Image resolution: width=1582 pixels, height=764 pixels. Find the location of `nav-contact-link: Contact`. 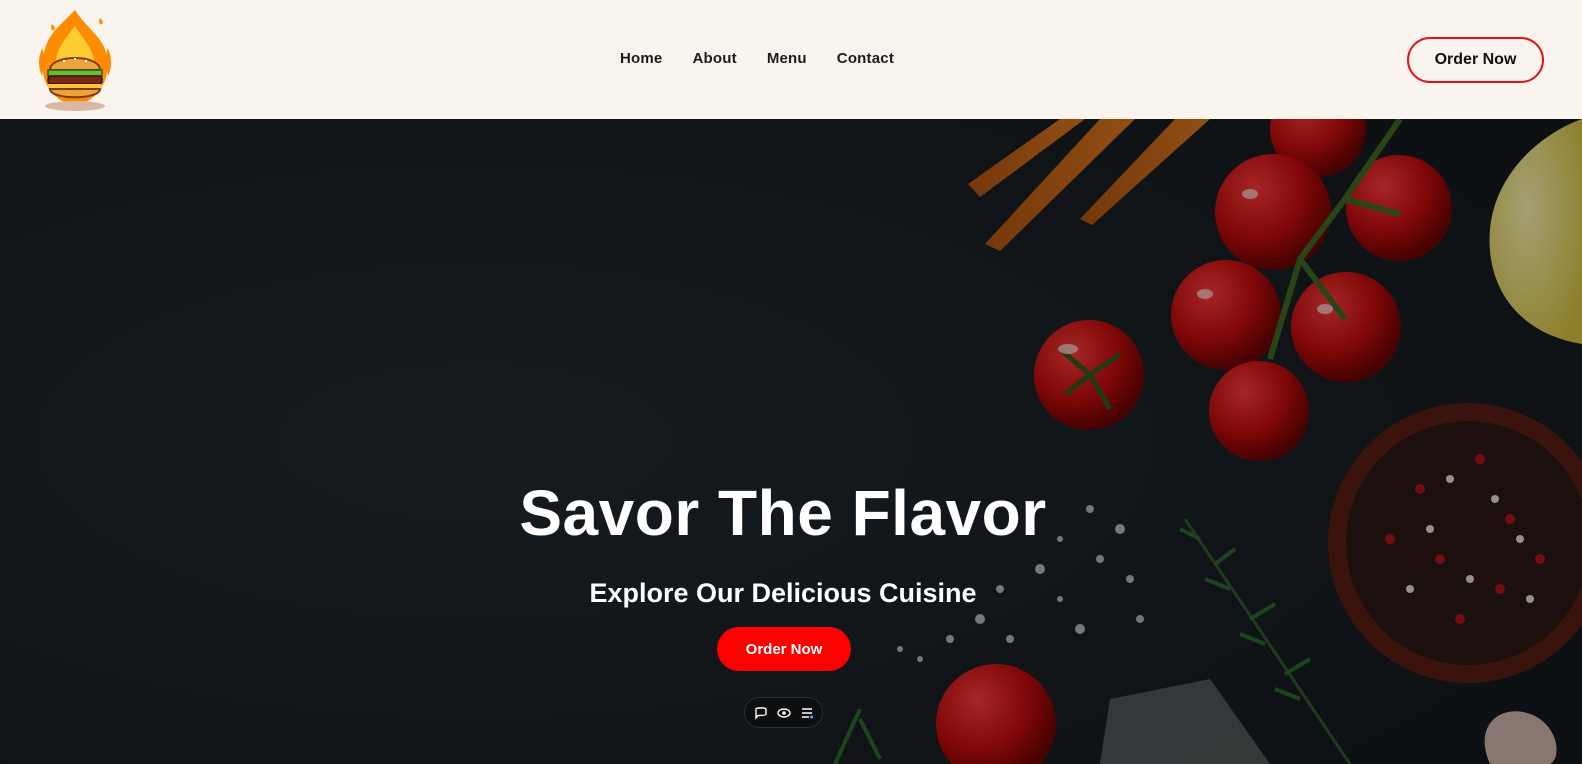

nav-contact-link: Contact is located at coordinates (865, 58).